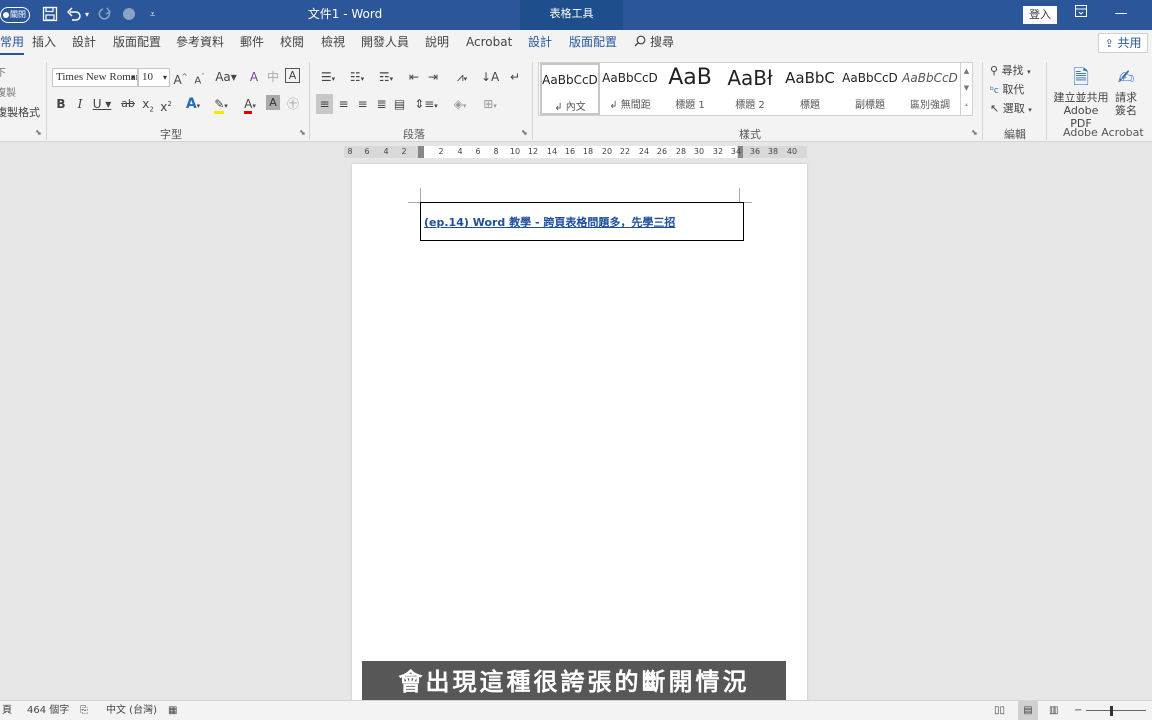 This screenshot has height=720, width=1152. I want to click on borders-icon: ⊞▾, so click(490, 104).